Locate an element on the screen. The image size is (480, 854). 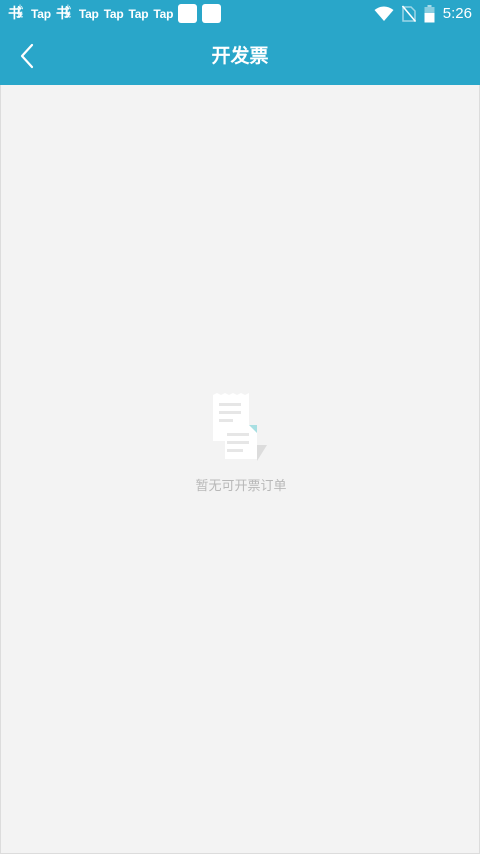
chevron-left-icon is located at coordinates (27, 56).